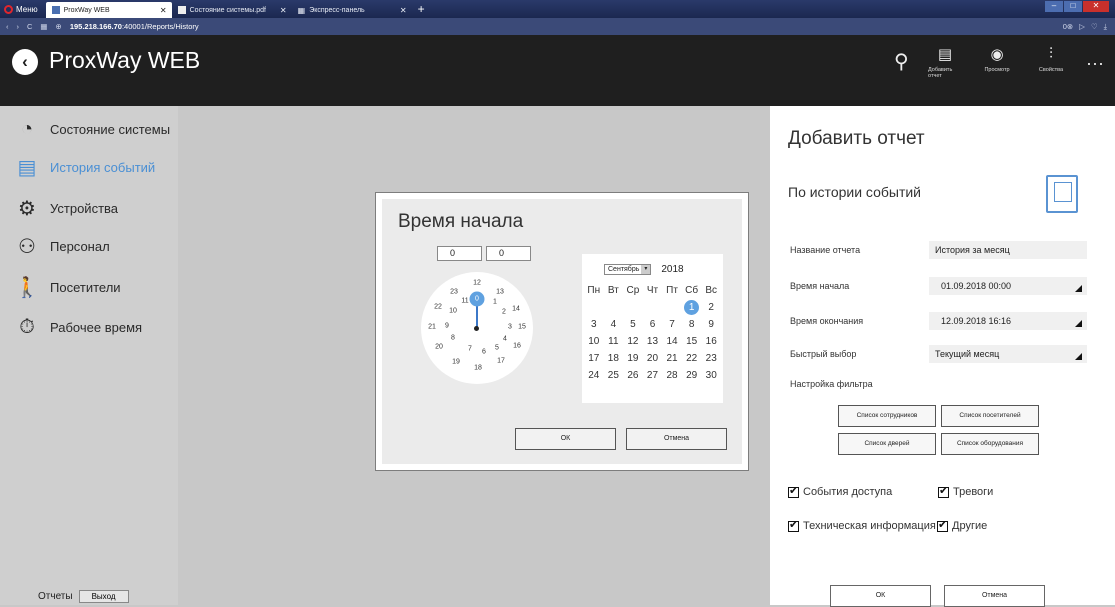 The height and width of the screenshot is (607, 1115). I want to click on report-name-input: История за месяц, so click(1008, 250).